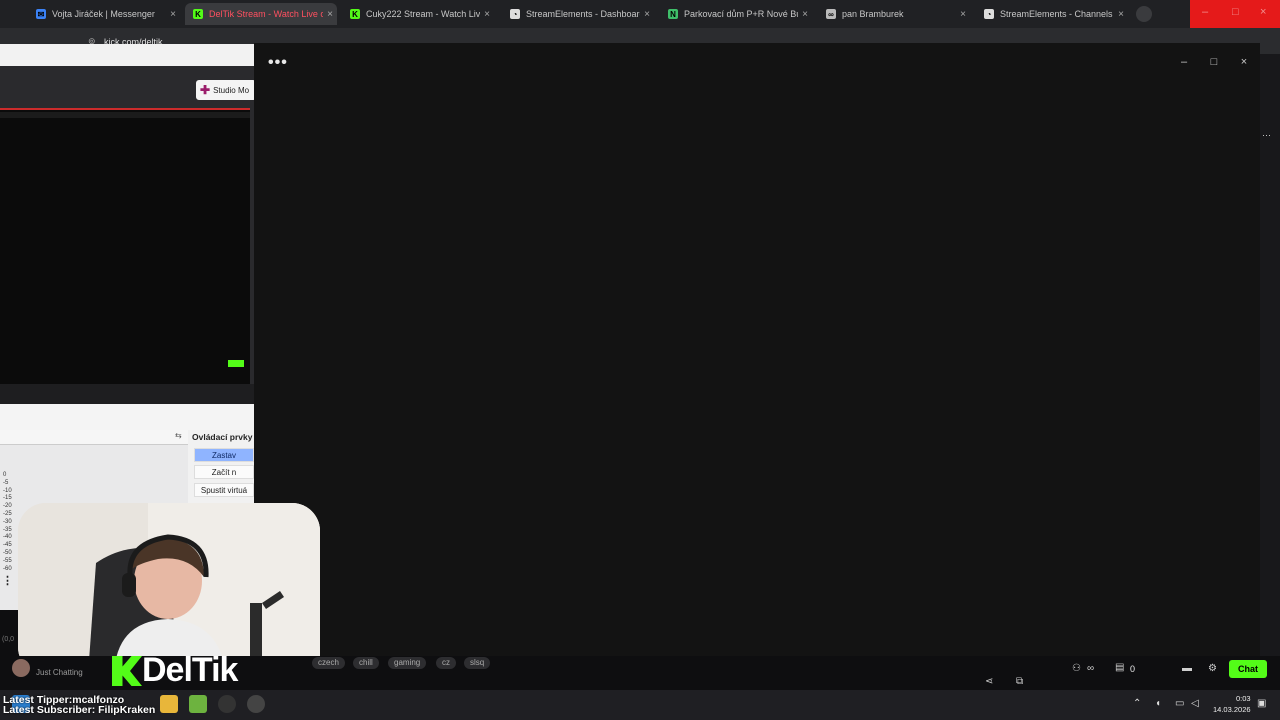 This screenshot has width=1280, height=720. Describe the element at coordinates (583, 14) in the screenshot. I see `tab-label: StreamElements - Dashboard` at that location.